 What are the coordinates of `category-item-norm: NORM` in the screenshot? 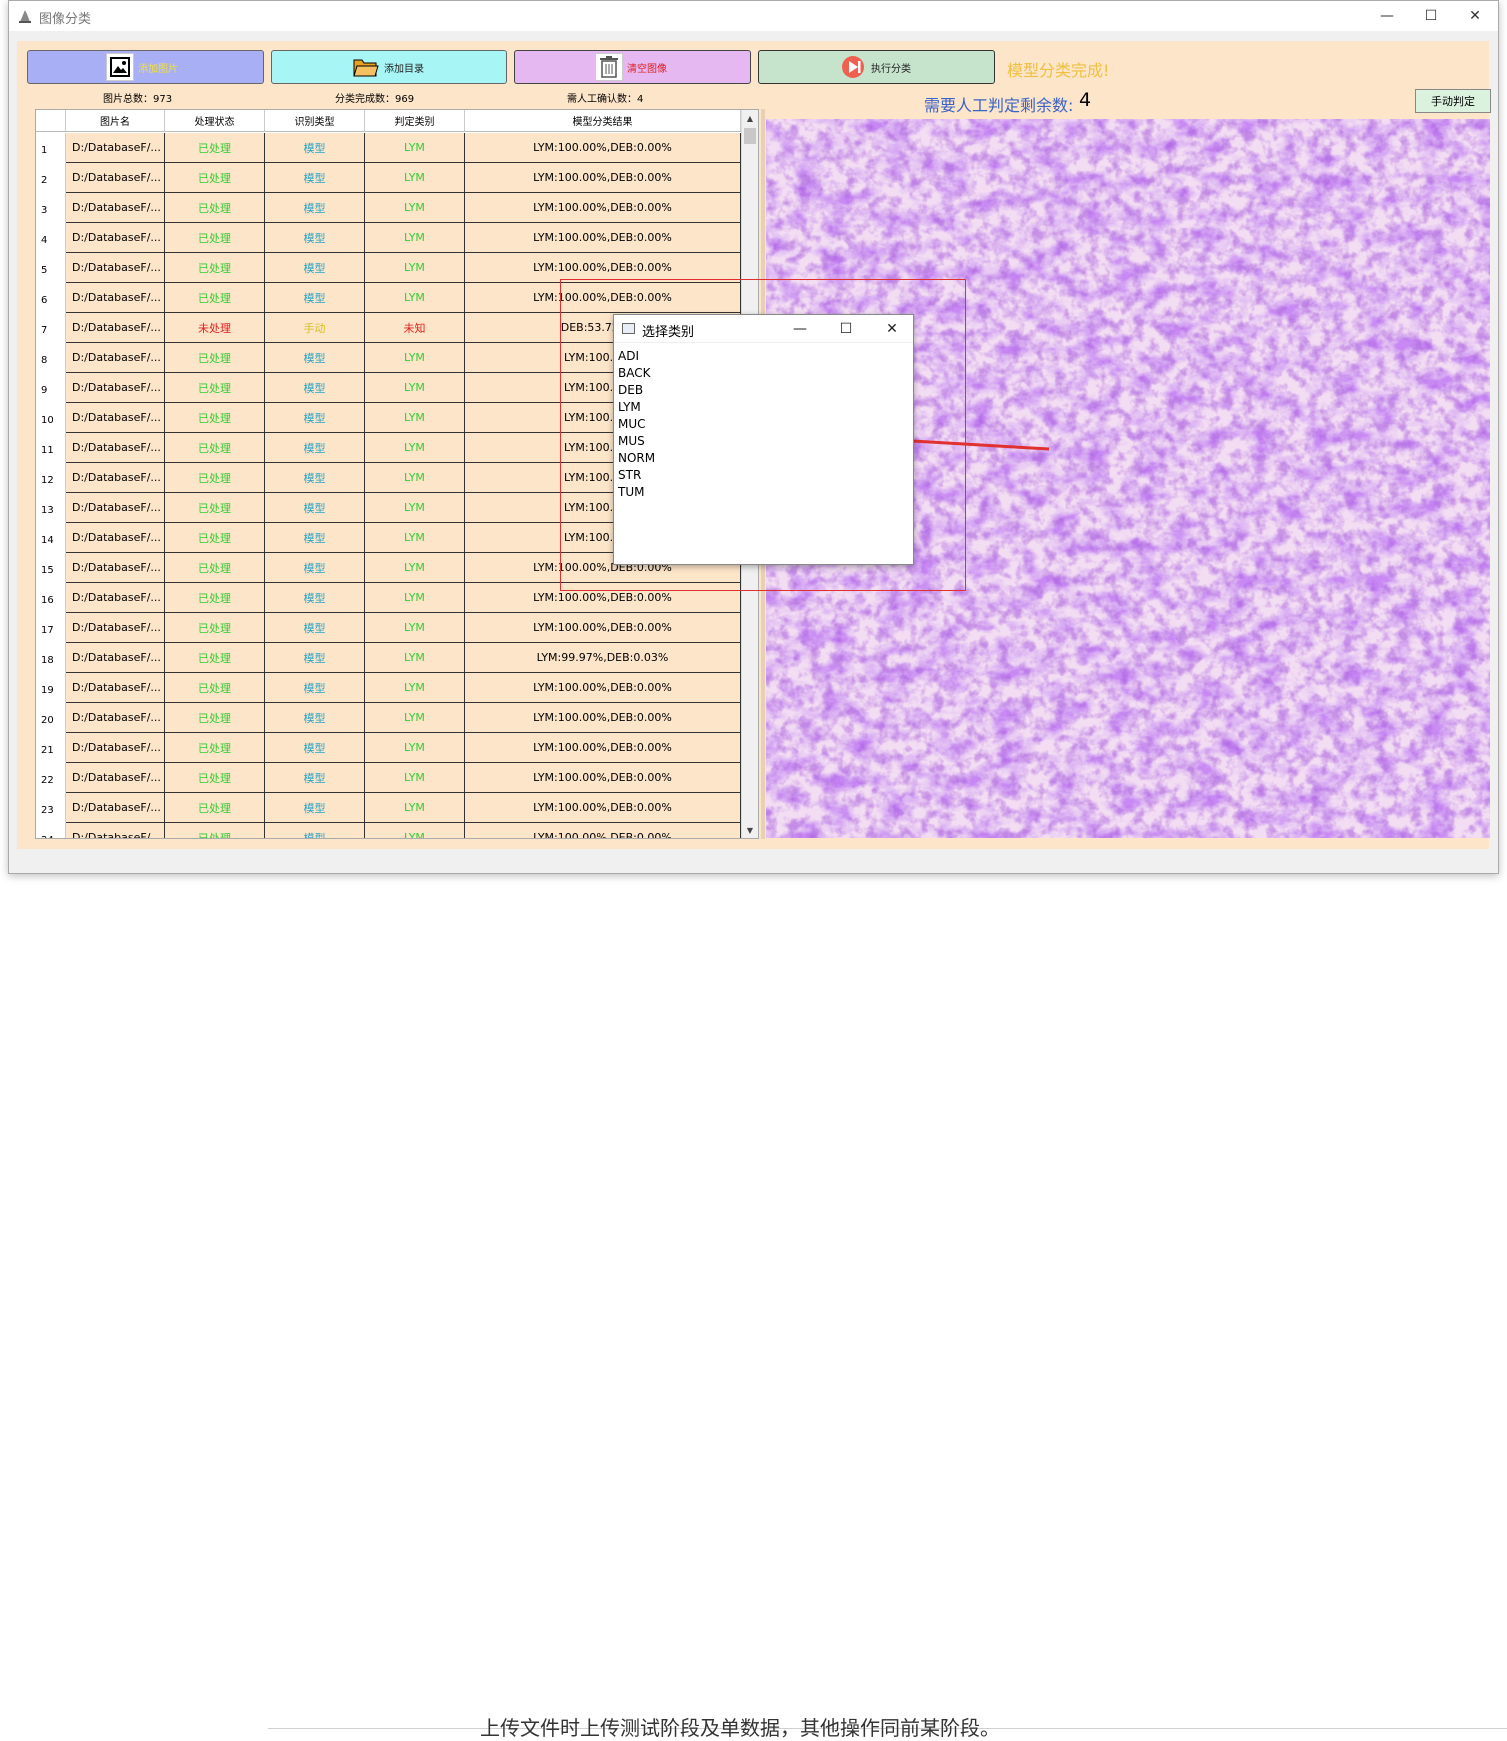 It's located at (636, 458).